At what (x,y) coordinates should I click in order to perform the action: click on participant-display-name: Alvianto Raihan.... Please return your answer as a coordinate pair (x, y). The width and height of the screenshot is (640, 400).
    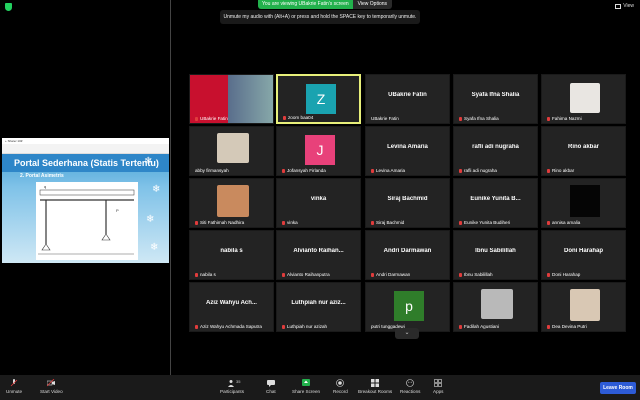
    Looking at the image, I should click on (318, 251).